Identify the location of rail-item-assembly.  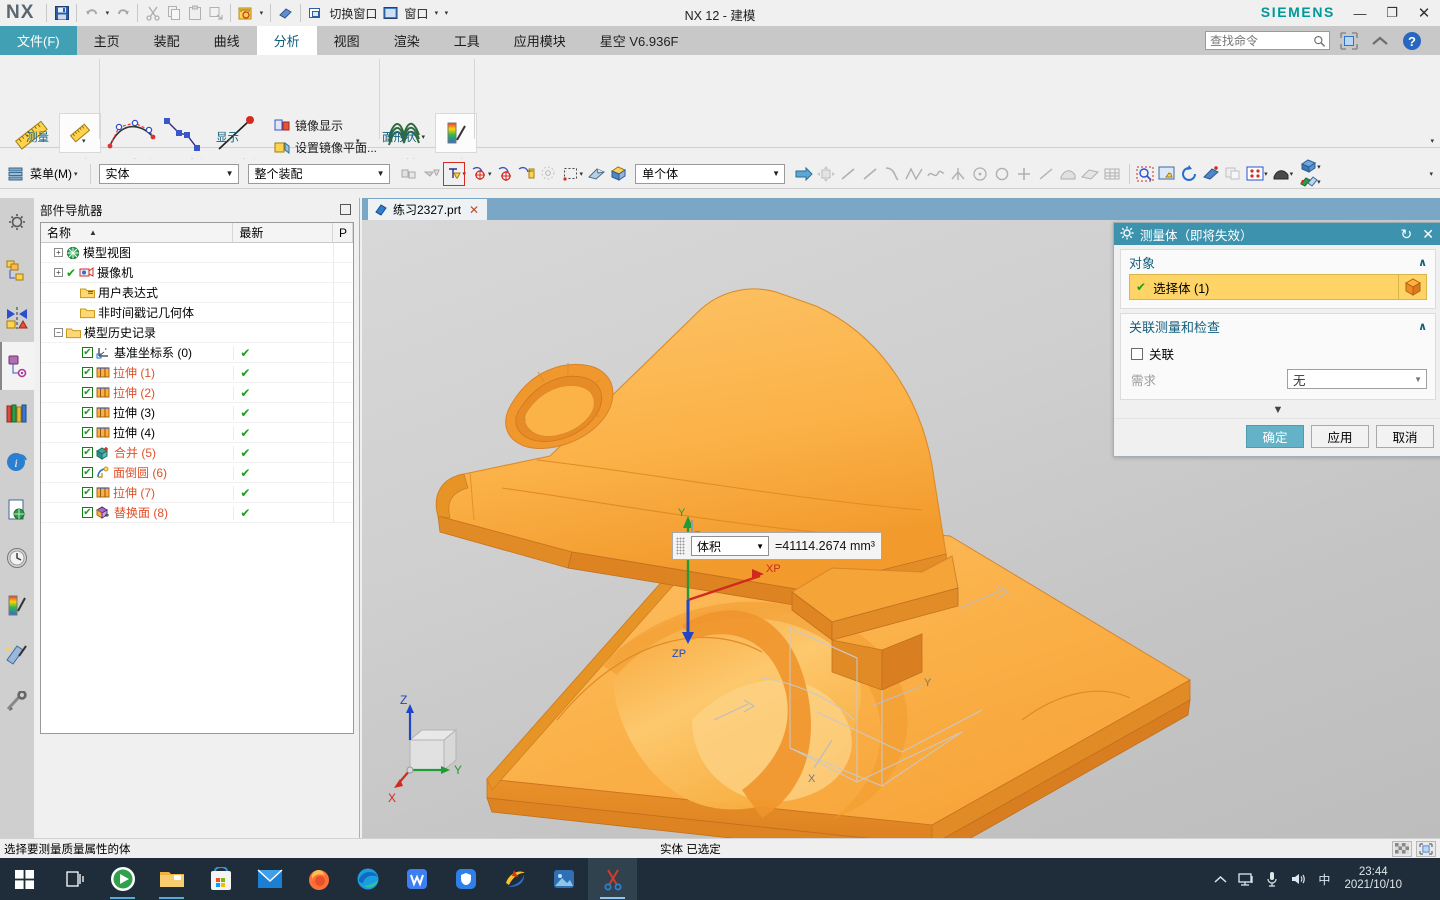
(17, 270).